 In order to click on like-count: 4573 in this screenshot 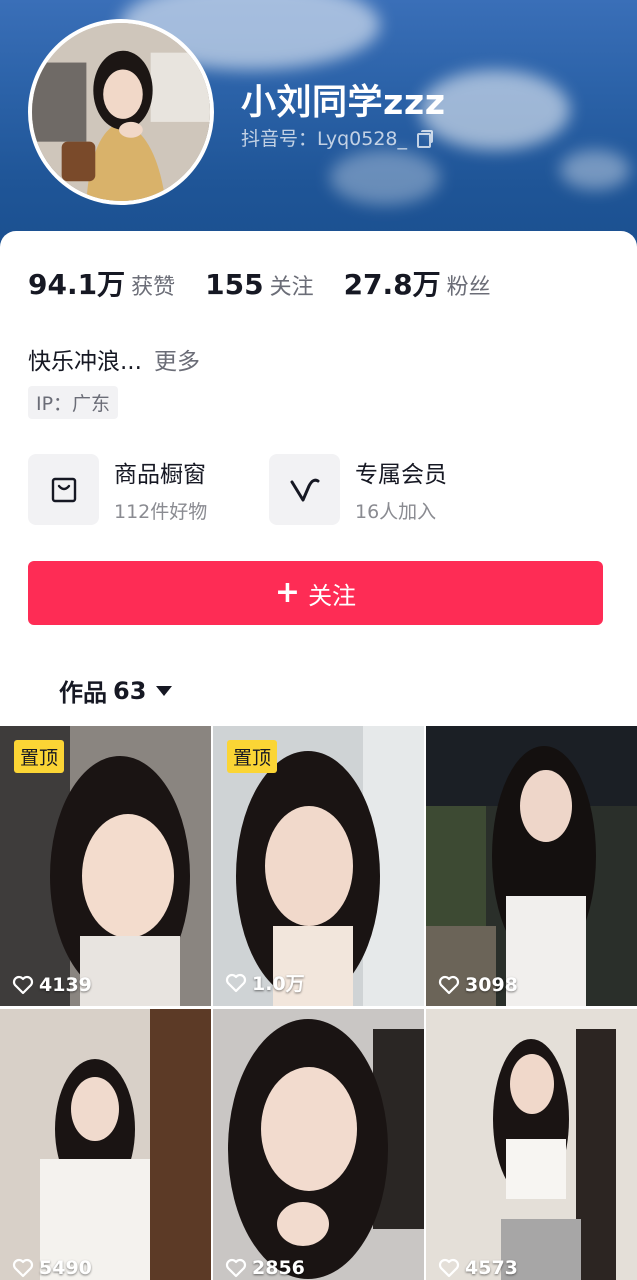, I will do `click(478, 1268)`.